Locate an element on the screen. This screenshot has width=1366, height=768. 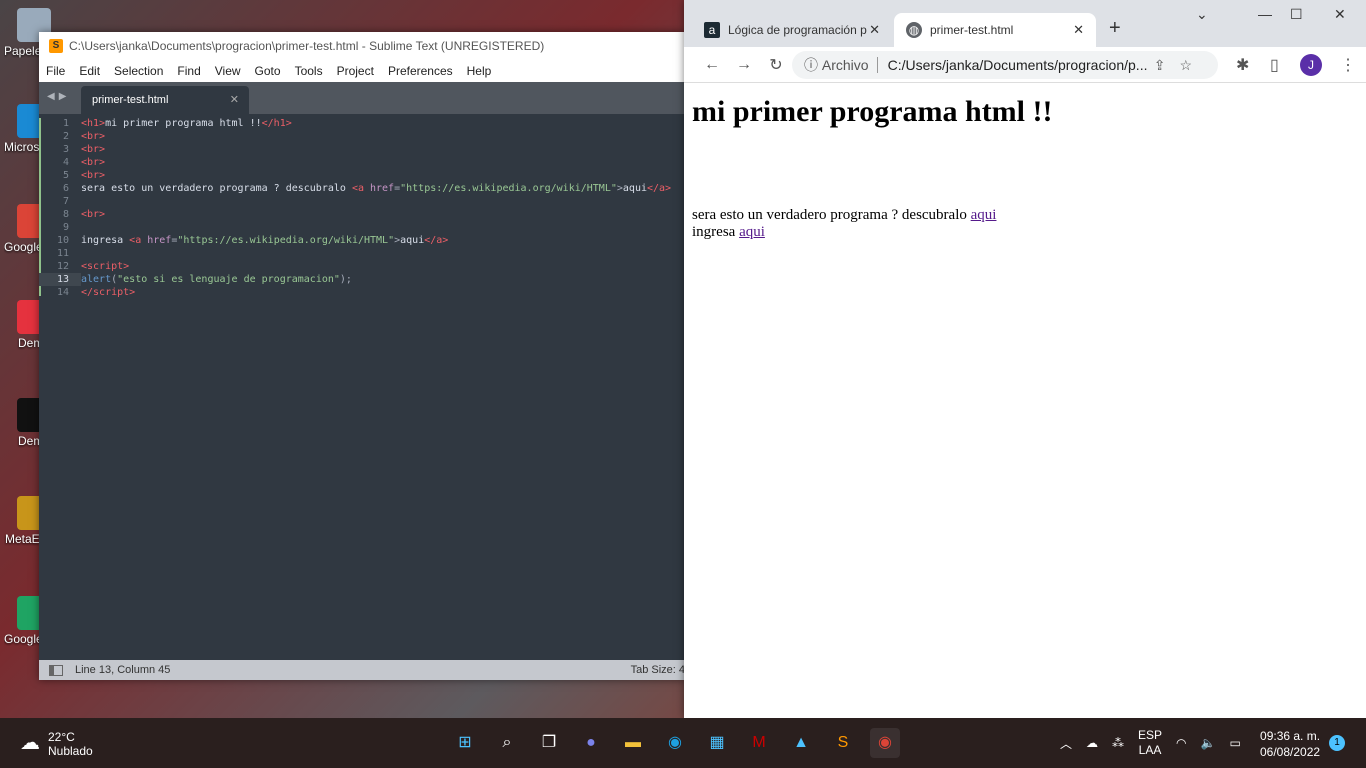
clock: 09:36 a. m. 06/08/2022 is located at coordinates (1290, 744).